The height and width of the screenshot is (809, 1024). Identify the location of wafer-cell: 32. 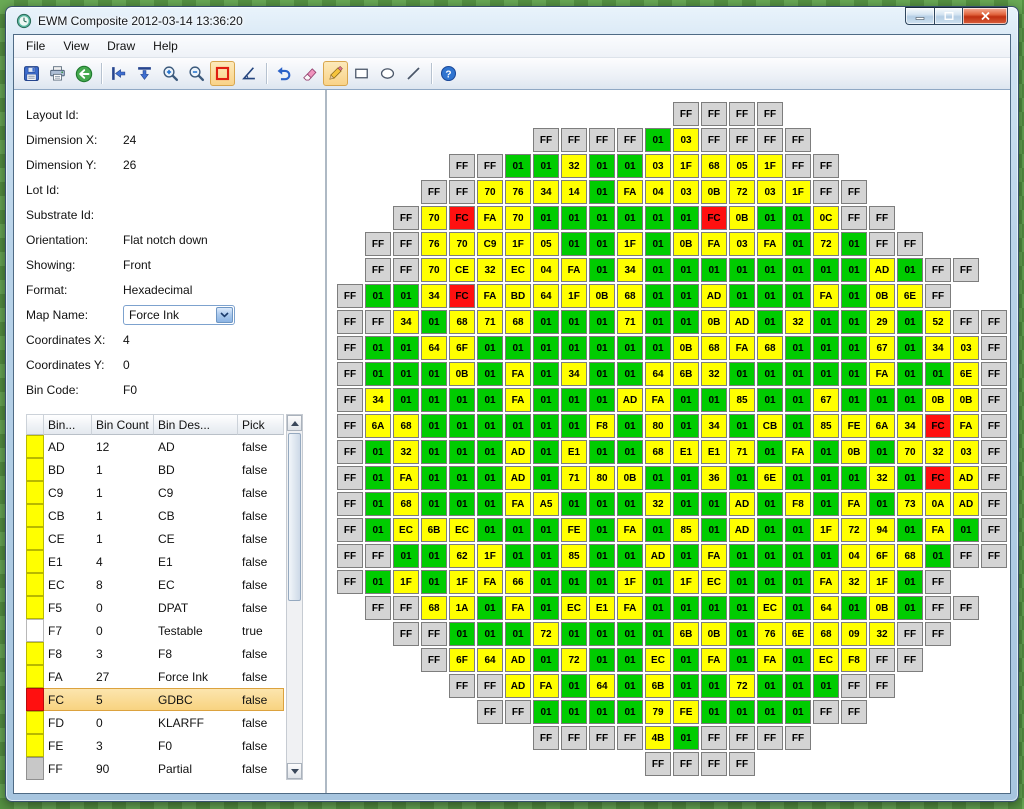
(658, 504).